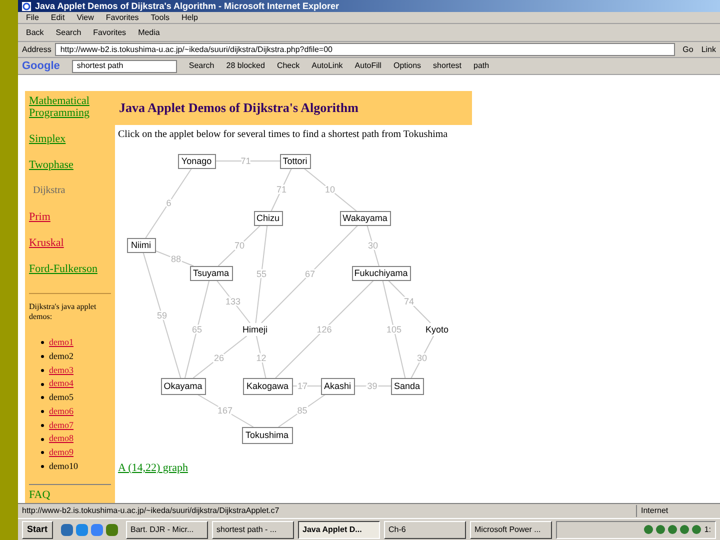 The width and height of the screenshot is (720, 540). Describe the element at coordinates (160, 18) in the screenshot. I see `menu-item: Tools` at that location.